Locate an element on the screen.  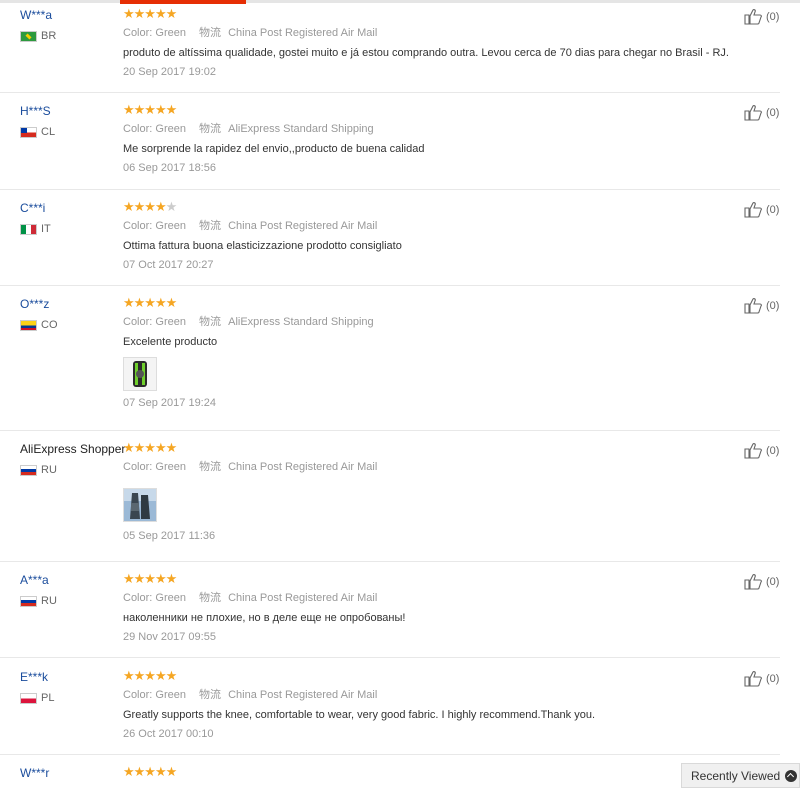
reviewer-name: W***r is located at coordinates (72, 773).